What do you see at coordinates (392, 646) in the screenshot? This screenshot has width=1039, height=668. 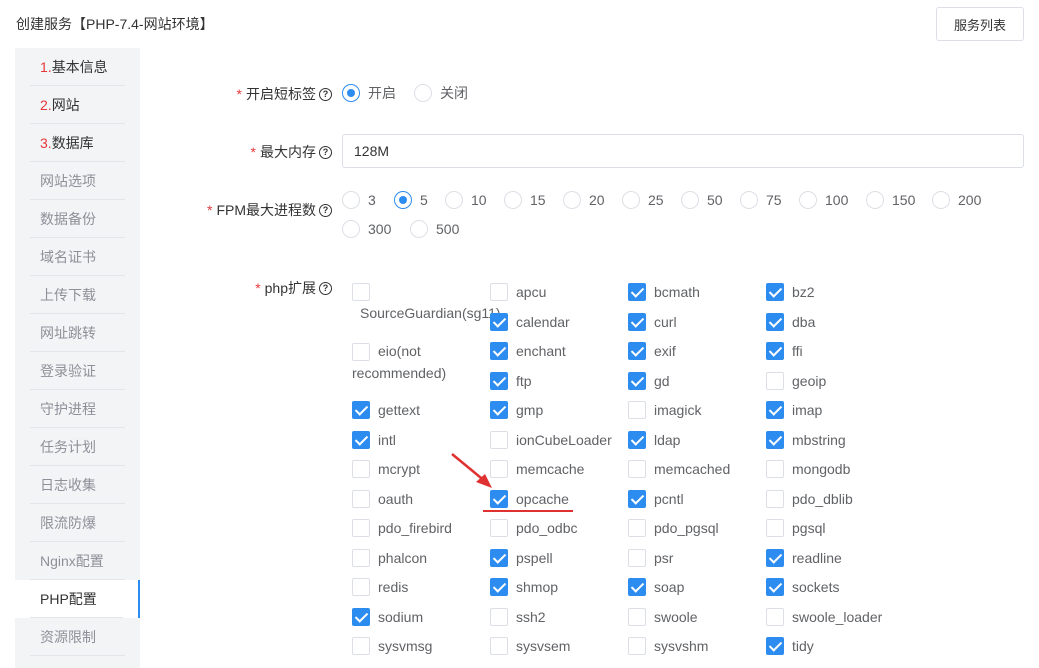 I see `php-ext-checkbox: sysvmsg` at bounding box center [392, 646].